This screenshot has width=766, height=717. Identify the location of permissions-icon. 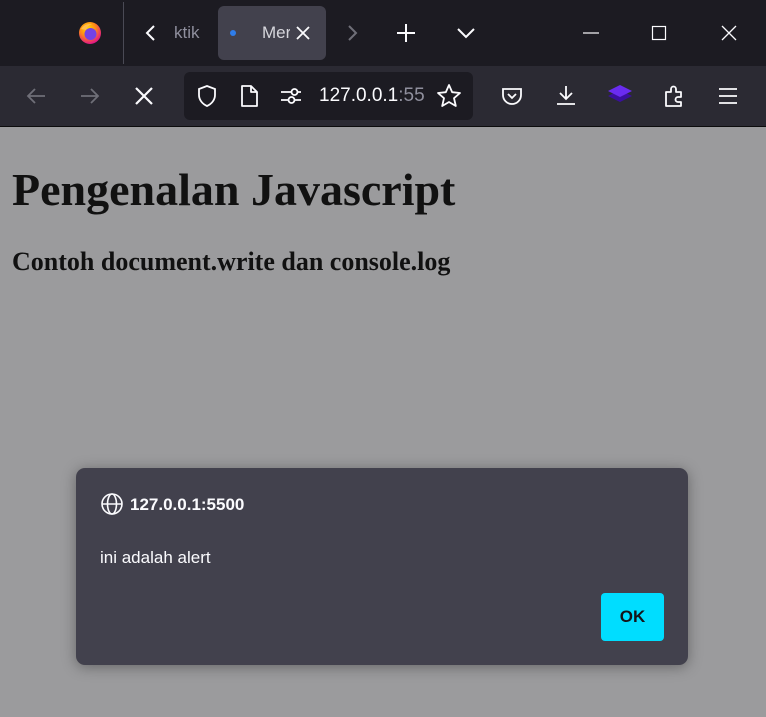
(291, 96).